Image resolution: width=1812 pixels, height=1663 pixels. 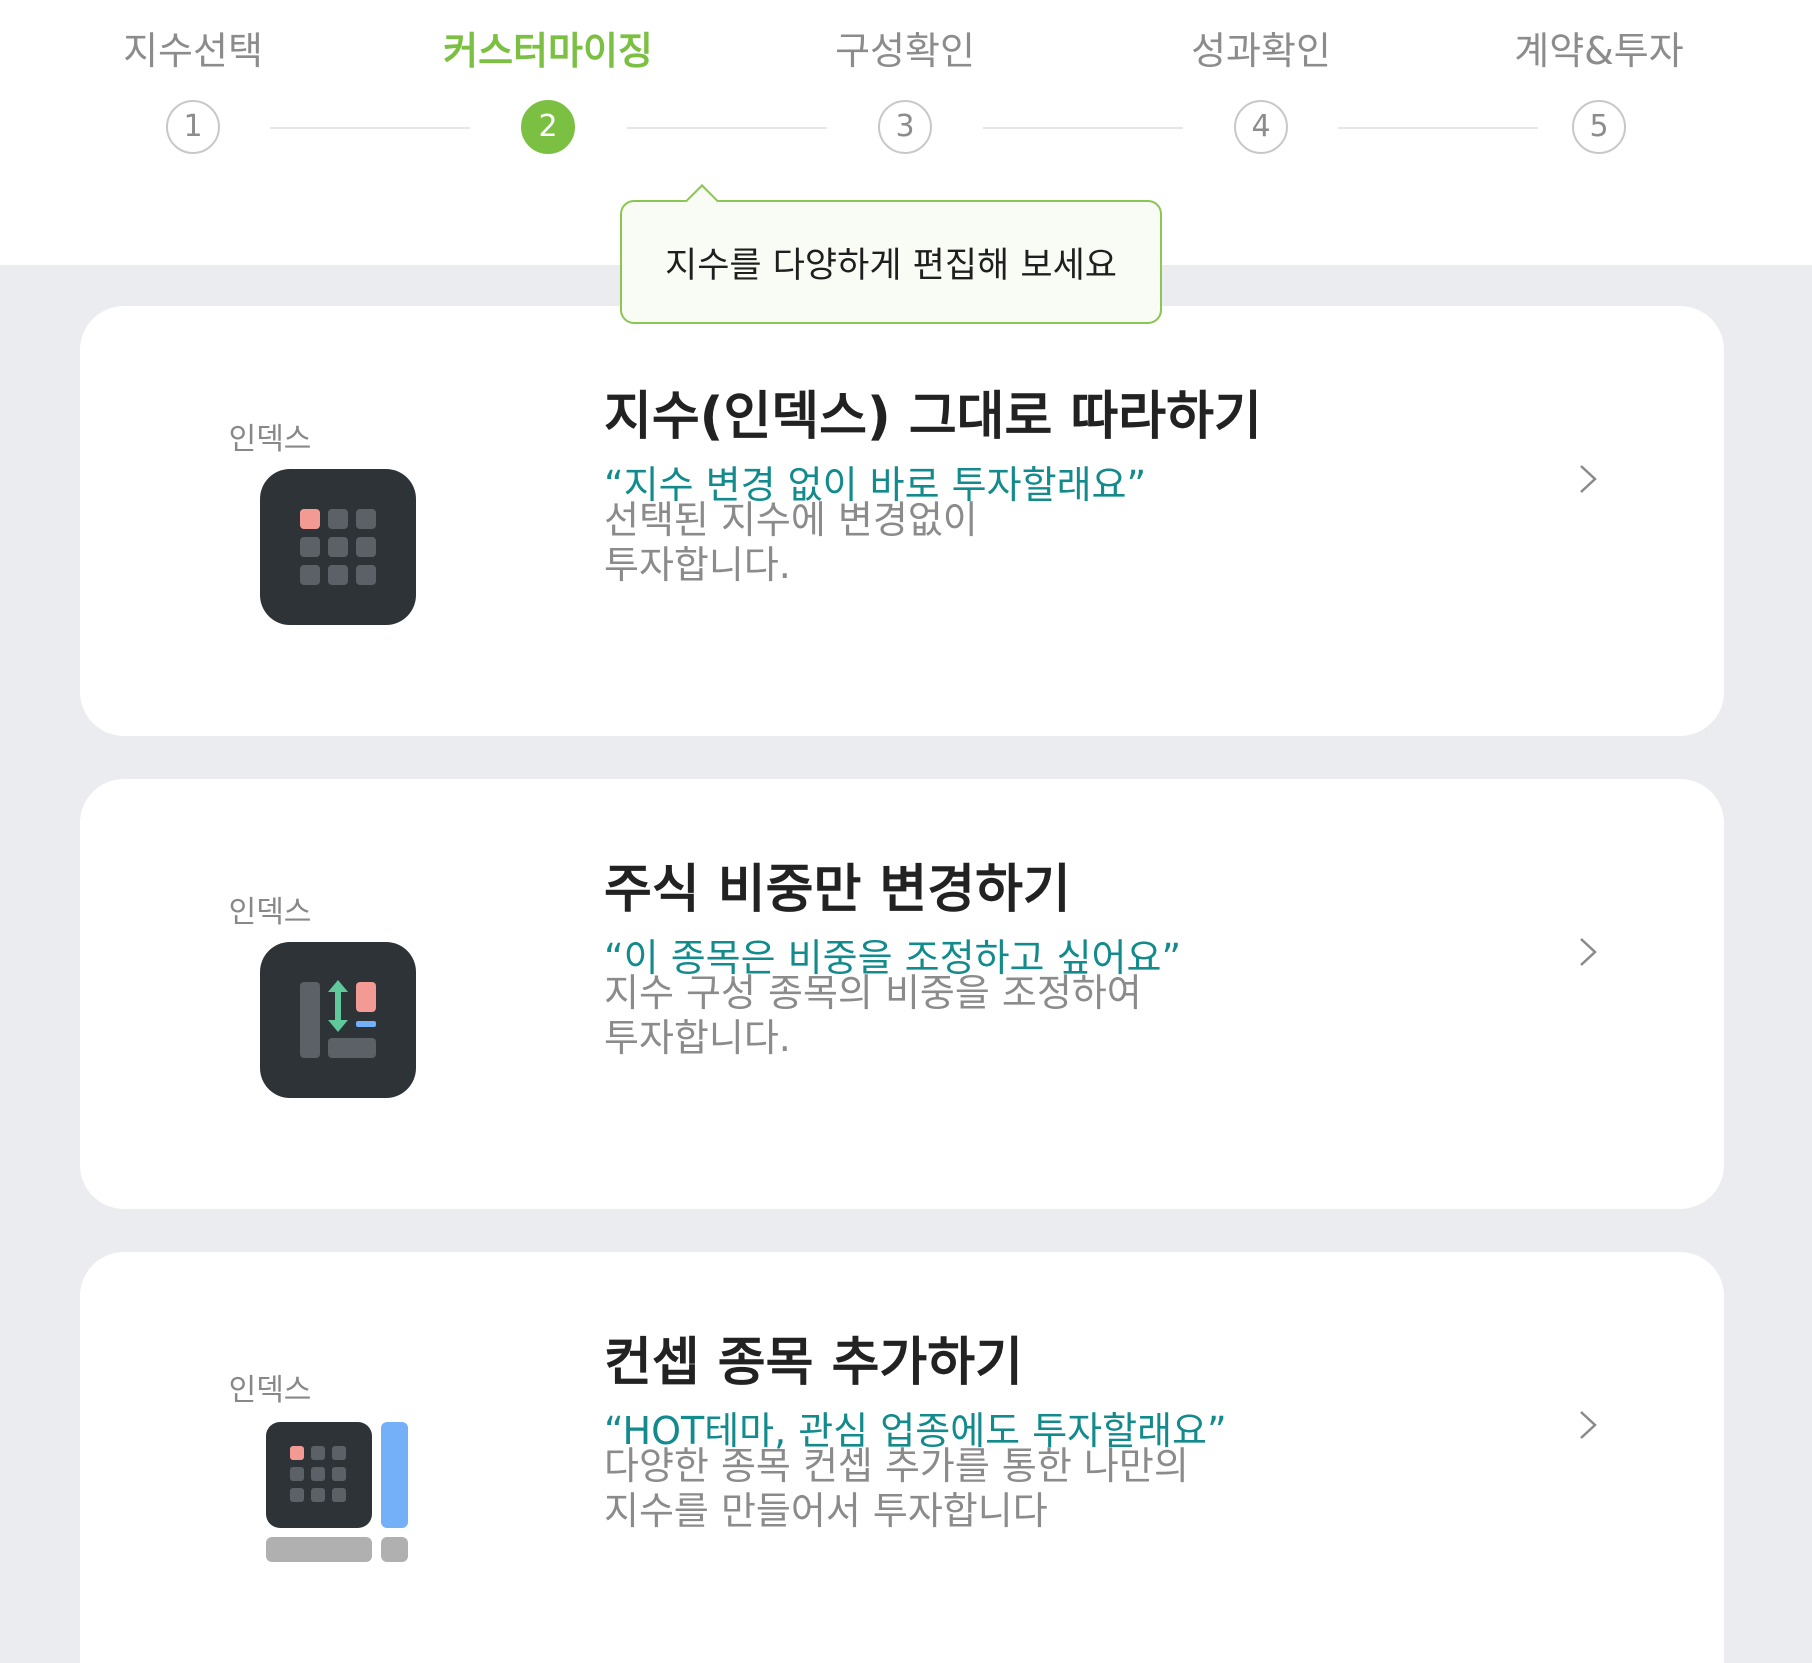 What do you see at coordinates (1261, 127) in the screenshot?
I see `step-number: 4` at bounding box center [1261, 127].